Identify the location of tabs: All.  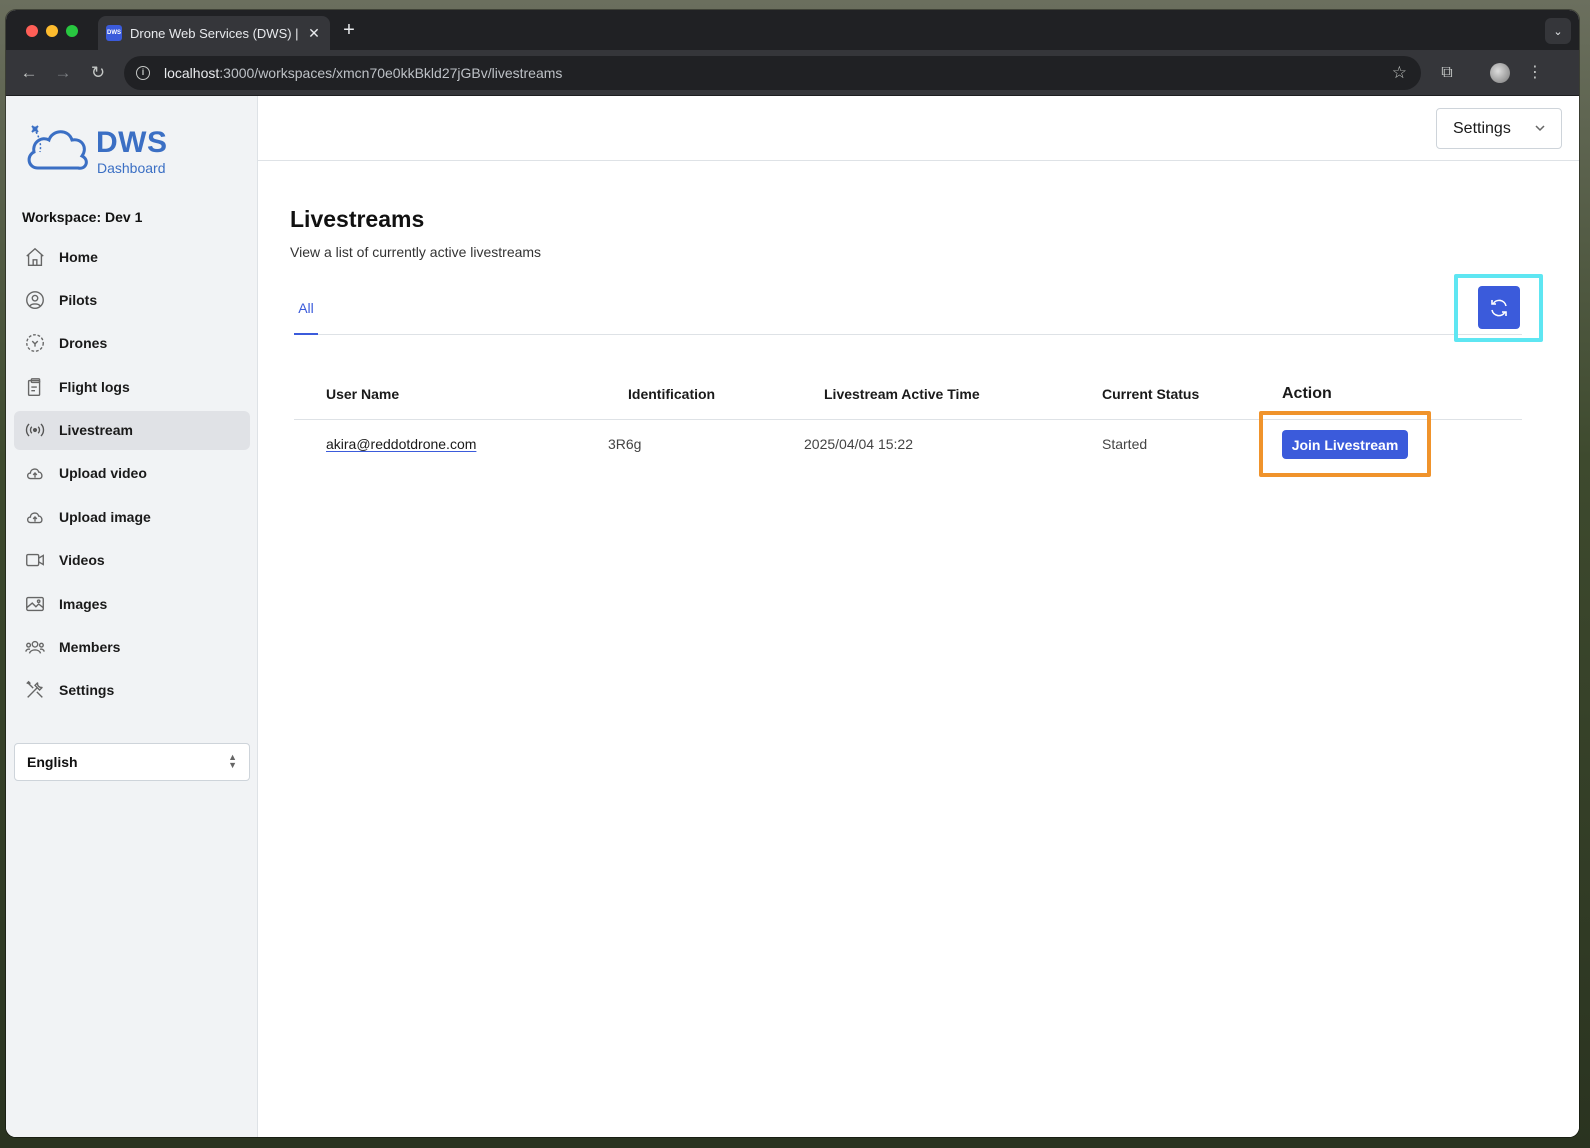
(908, 314).